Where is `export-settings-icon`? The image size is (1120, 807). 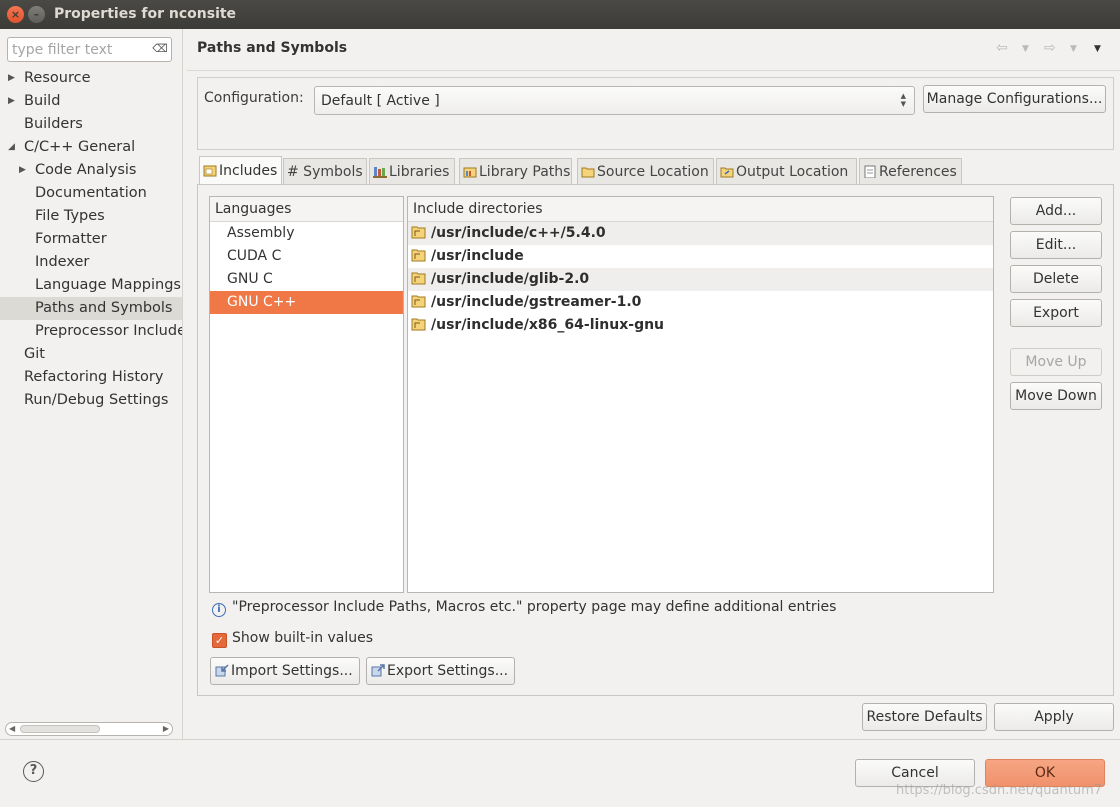
export-settings-icon is located at coordinates (378, 670).